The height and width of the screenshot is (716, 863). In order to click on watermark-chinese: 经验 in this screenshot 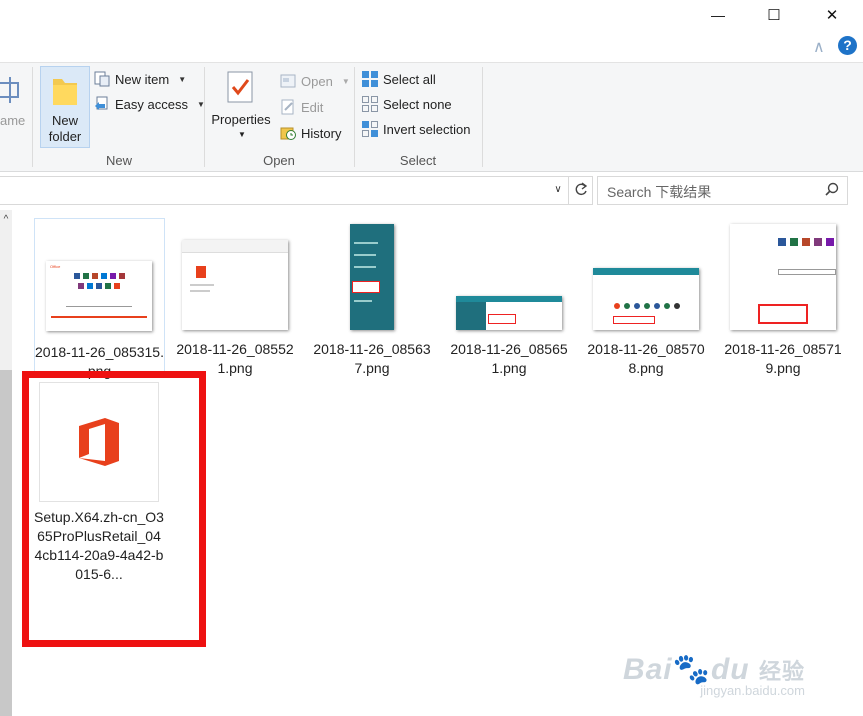, I will do `click(781, 671)`.